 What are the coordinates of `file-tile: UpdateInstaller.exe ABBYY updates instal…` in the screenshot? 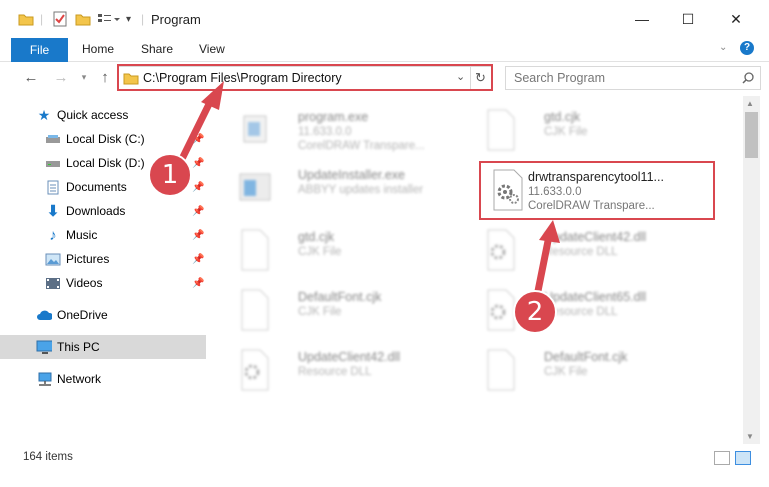 It's located at (348, 188).